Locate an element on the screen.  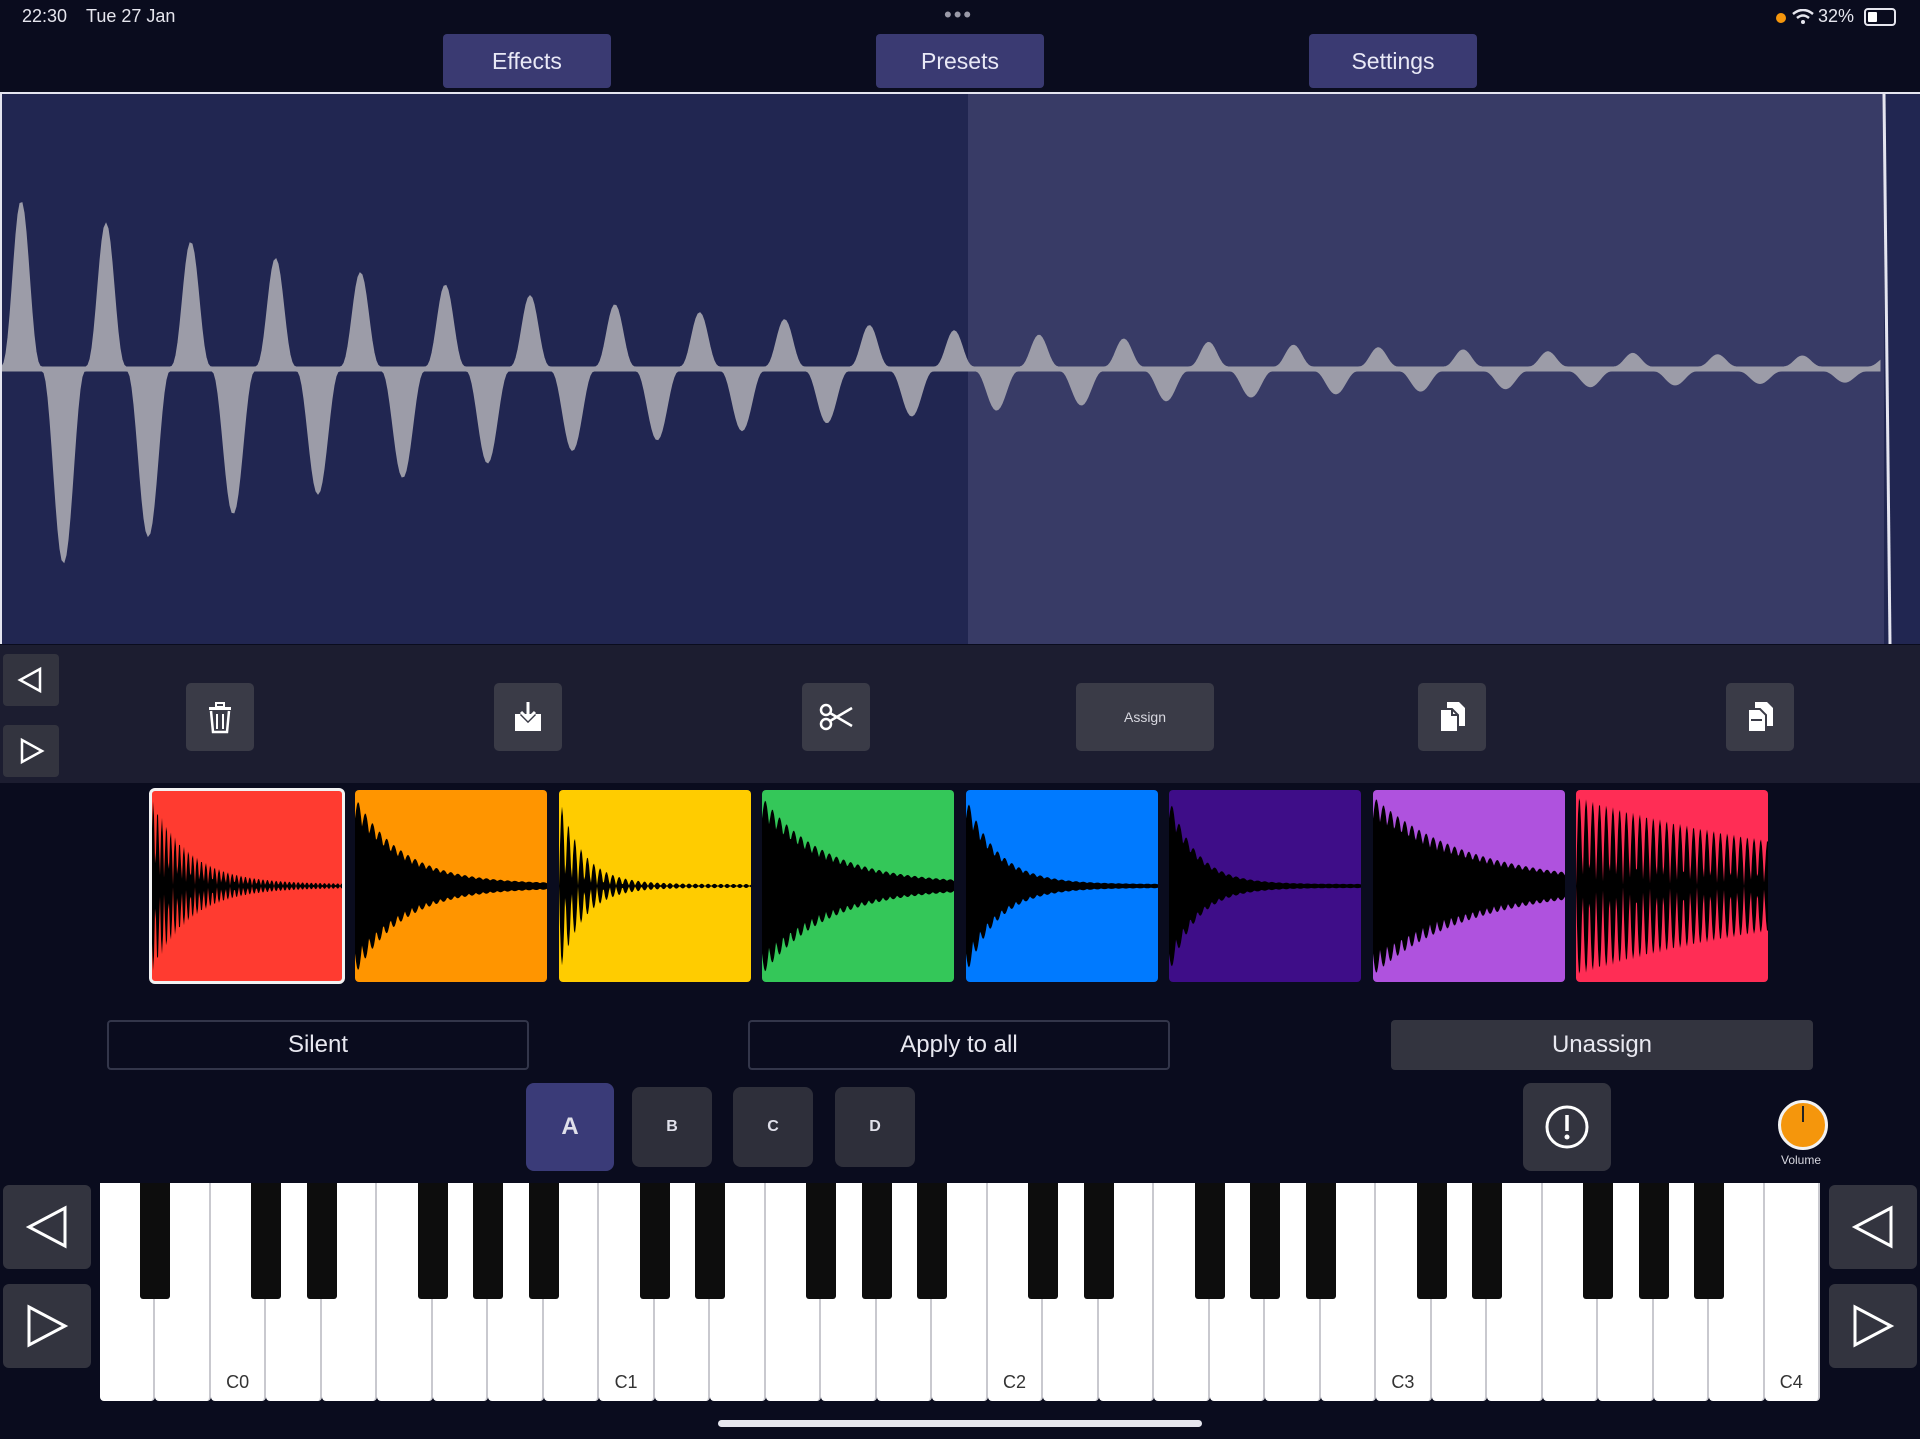
delete-button is located at coordinates (220, 717).